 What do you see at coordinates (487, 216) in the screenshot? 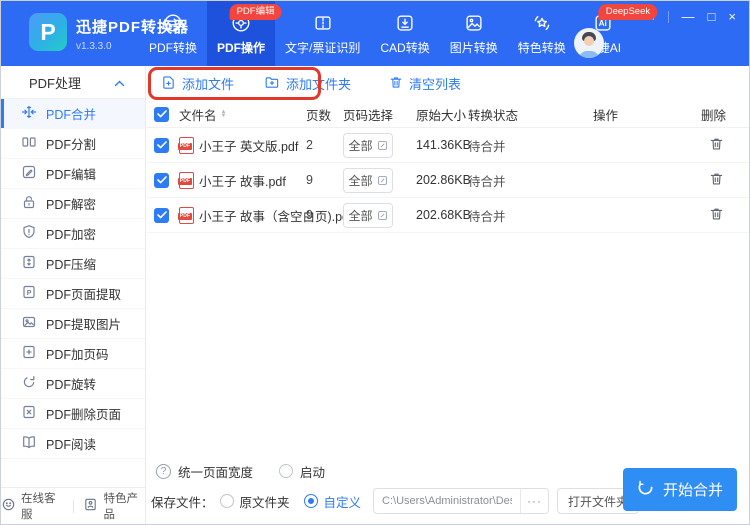
I see `status-text: 待合并` at bounding box center [487, 216].